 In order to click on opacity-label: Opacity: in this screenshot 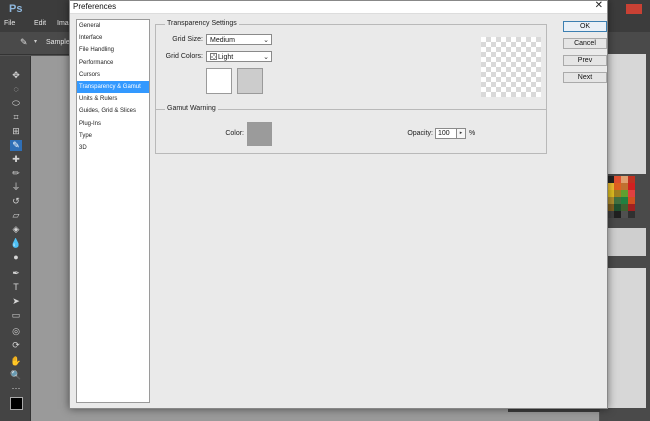, I will do `click(420, 133)`.